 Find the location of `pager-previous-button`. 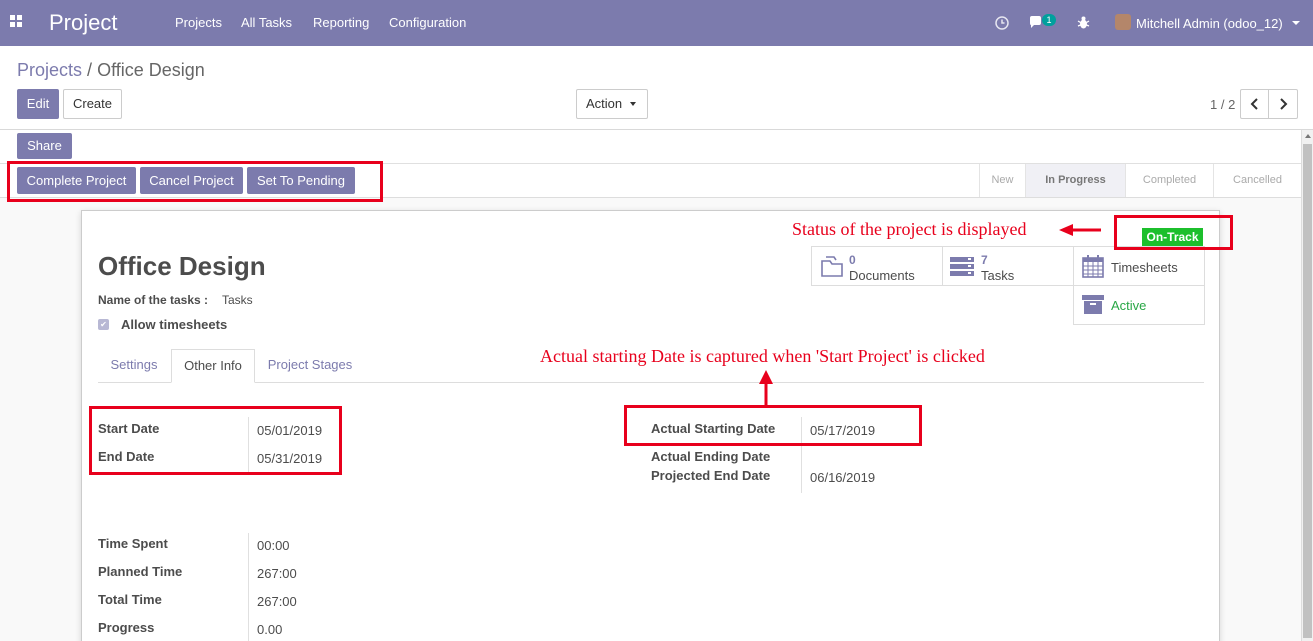

pager-previous-button is located at coordinates (1254, 104).